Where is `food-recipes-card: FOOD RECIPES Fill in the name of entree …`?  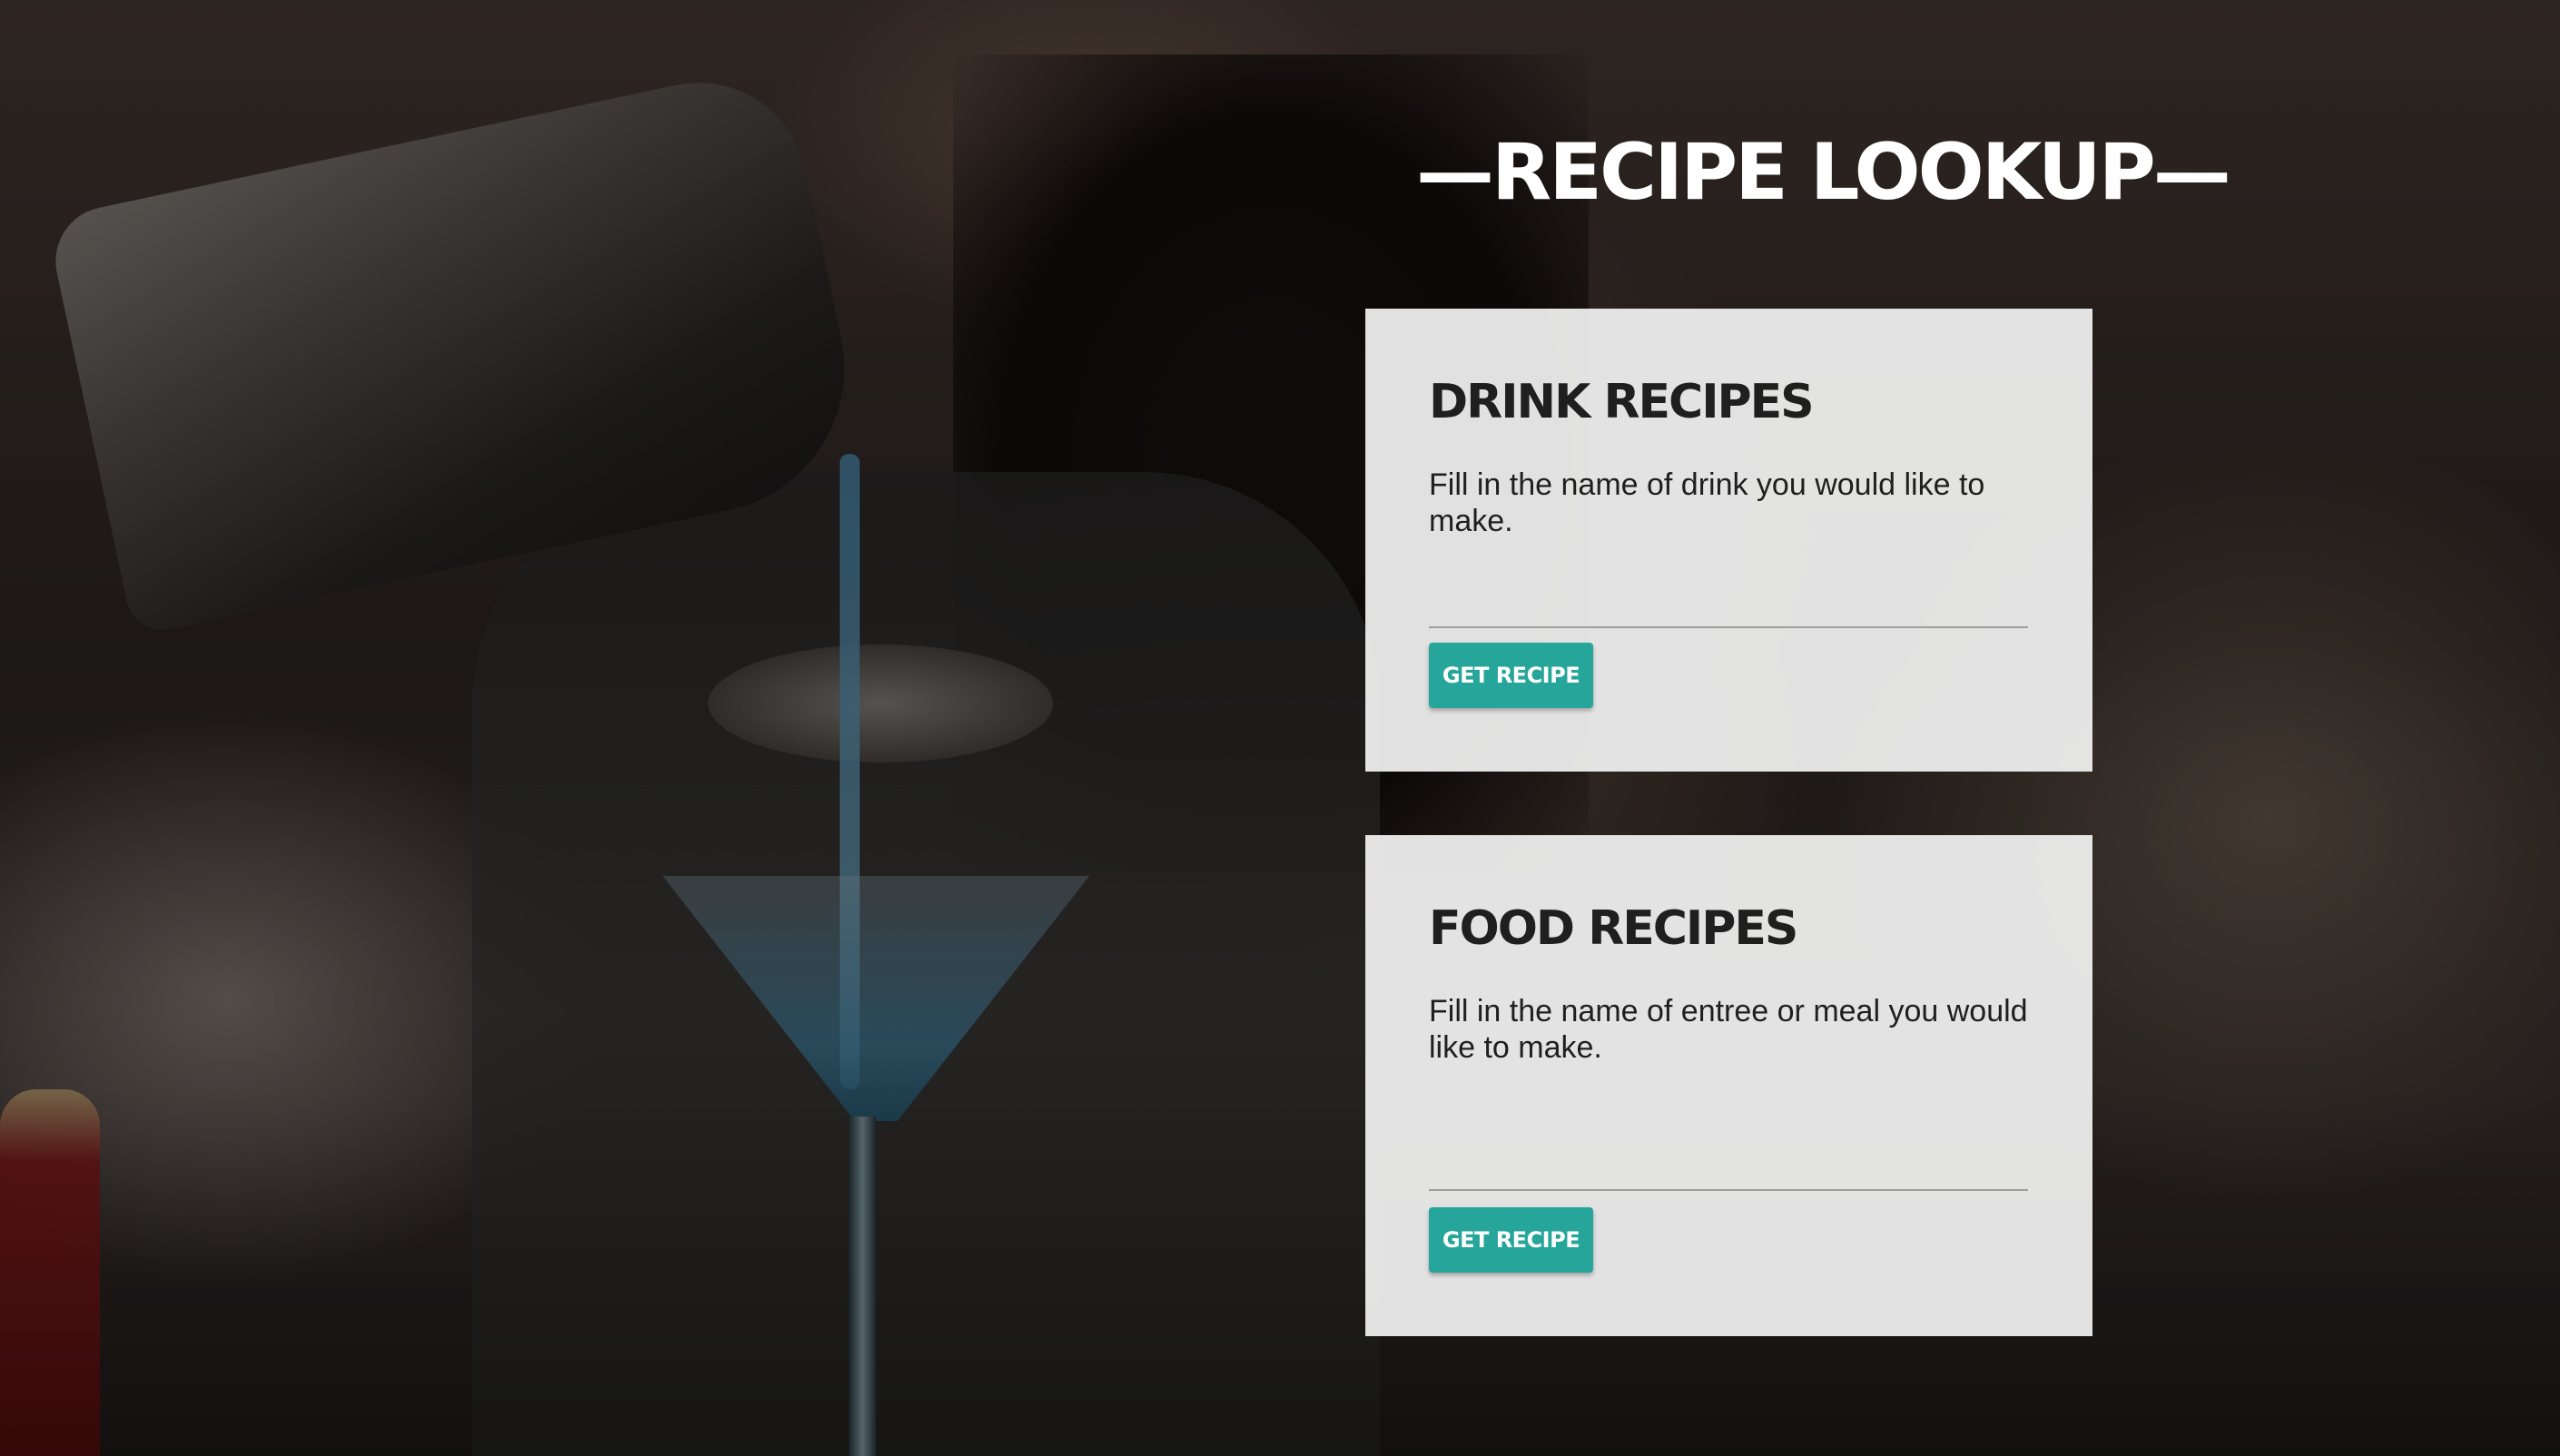 food-recipes-card: FOOD RECIPES Fill in the name of entree … is located at coordinates (1728, 1085).